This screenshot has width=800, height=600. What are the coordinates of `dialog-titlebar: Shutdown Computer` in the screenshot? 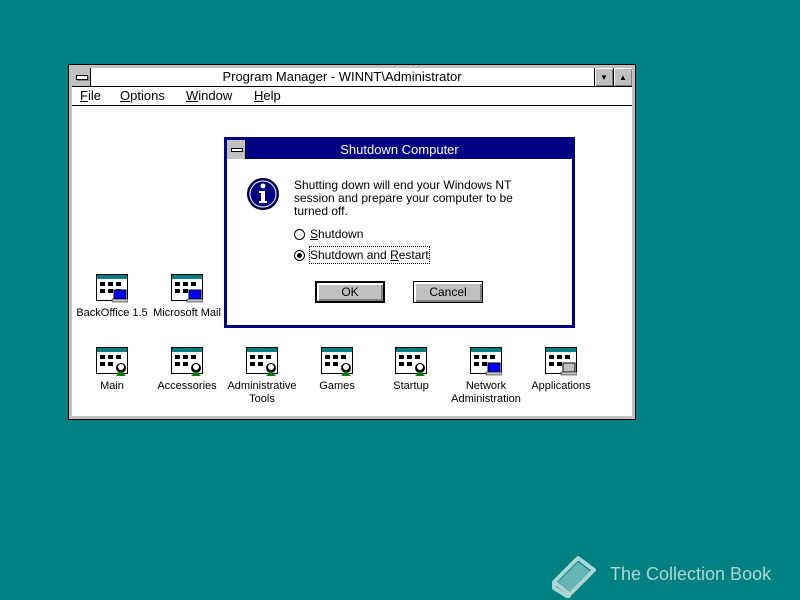 It's located at (399, 149).